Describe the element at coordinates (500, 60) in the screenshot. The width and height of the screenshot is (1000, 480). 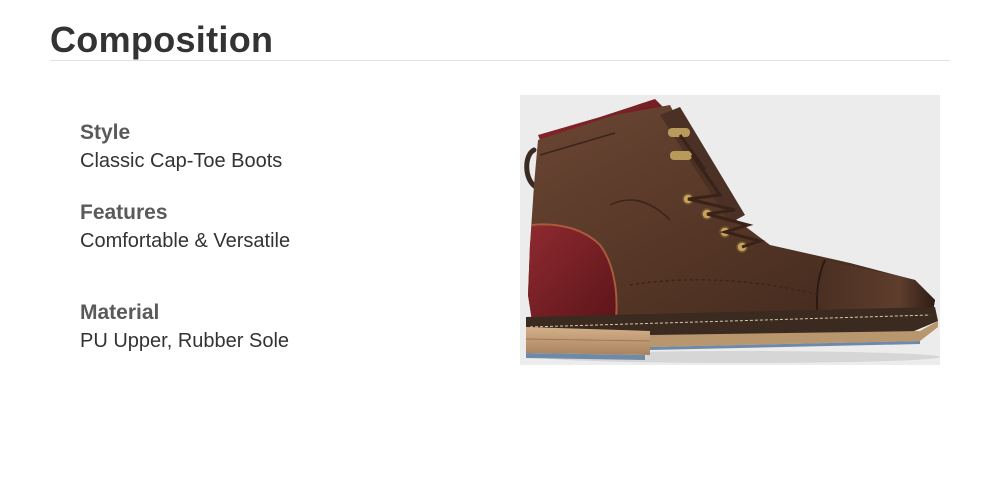
I see `title-divider` at that location.